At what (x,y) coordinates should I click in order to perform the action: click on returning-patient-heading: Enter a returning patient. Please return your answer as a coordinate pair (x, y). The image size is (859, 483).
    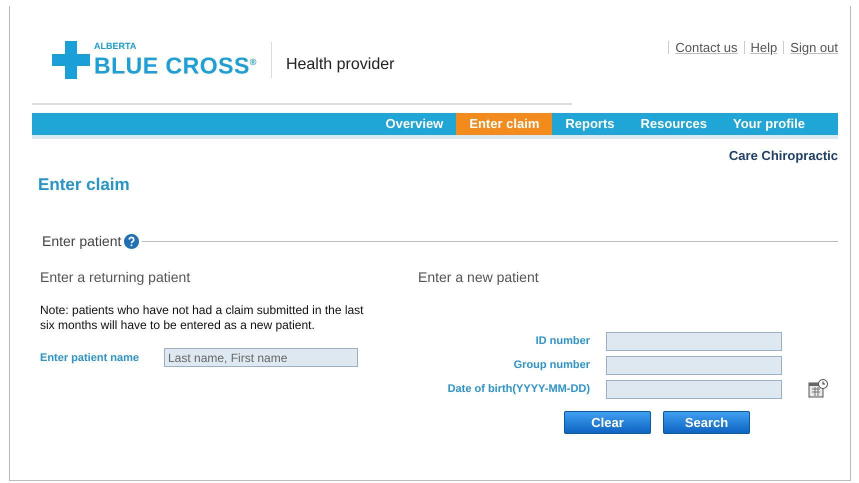
    Looking at the image, I should click on (116, 277).